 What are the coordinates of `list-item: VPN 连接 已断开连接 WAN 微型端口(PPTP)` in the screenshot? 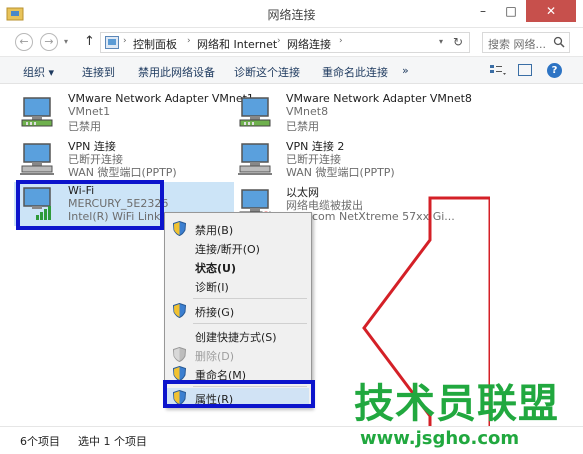 It's located at (124, 158).